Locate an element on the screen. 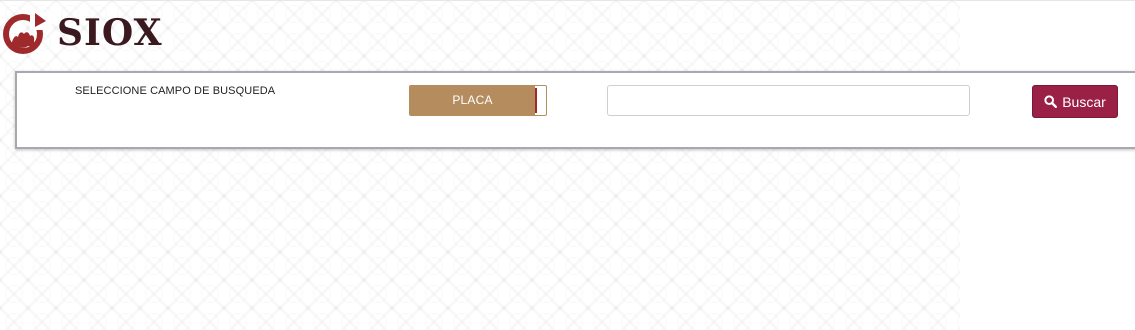 The width and height of the screenshot is (1135, 330). buscar-label: Buscar is located at coordinates (1084, 101).